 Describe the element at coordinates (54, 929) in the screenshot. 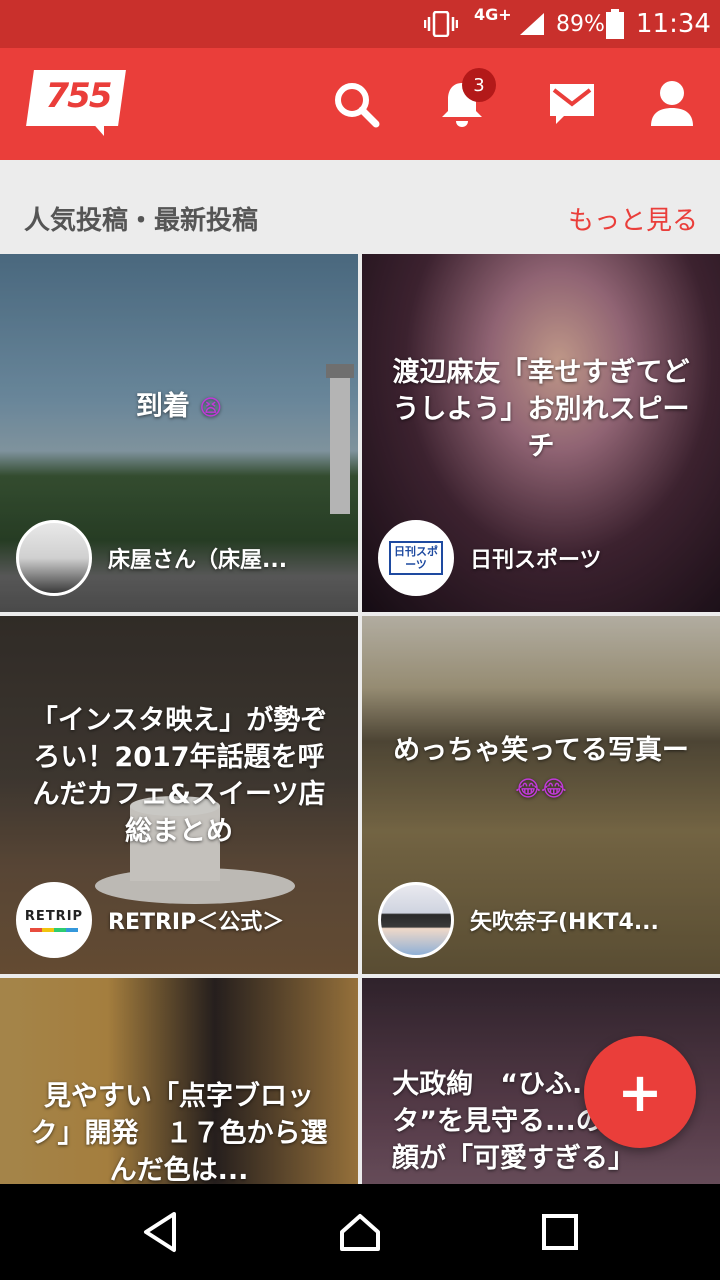

I see `avatar-logo-stripe` at that location.